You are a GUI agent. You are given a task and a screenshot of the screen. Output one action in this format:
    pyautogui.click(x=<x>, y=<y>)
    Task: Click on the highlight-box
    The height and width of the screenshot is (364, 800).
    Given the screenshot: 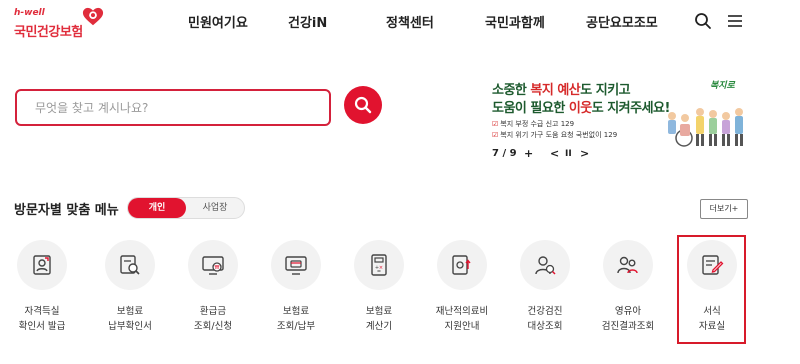 What is the action you would take?
    pyautogui.click(x=711, y=289)
    